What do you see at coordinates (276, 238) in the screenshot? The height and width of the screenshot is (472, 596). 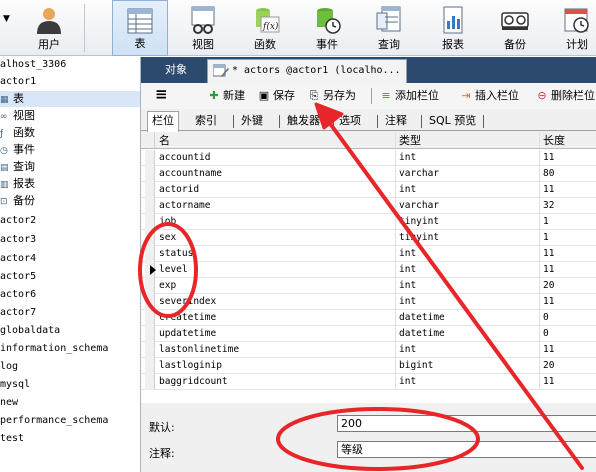 I see `field-name-cell: sex` at bounding box center [276, 238].